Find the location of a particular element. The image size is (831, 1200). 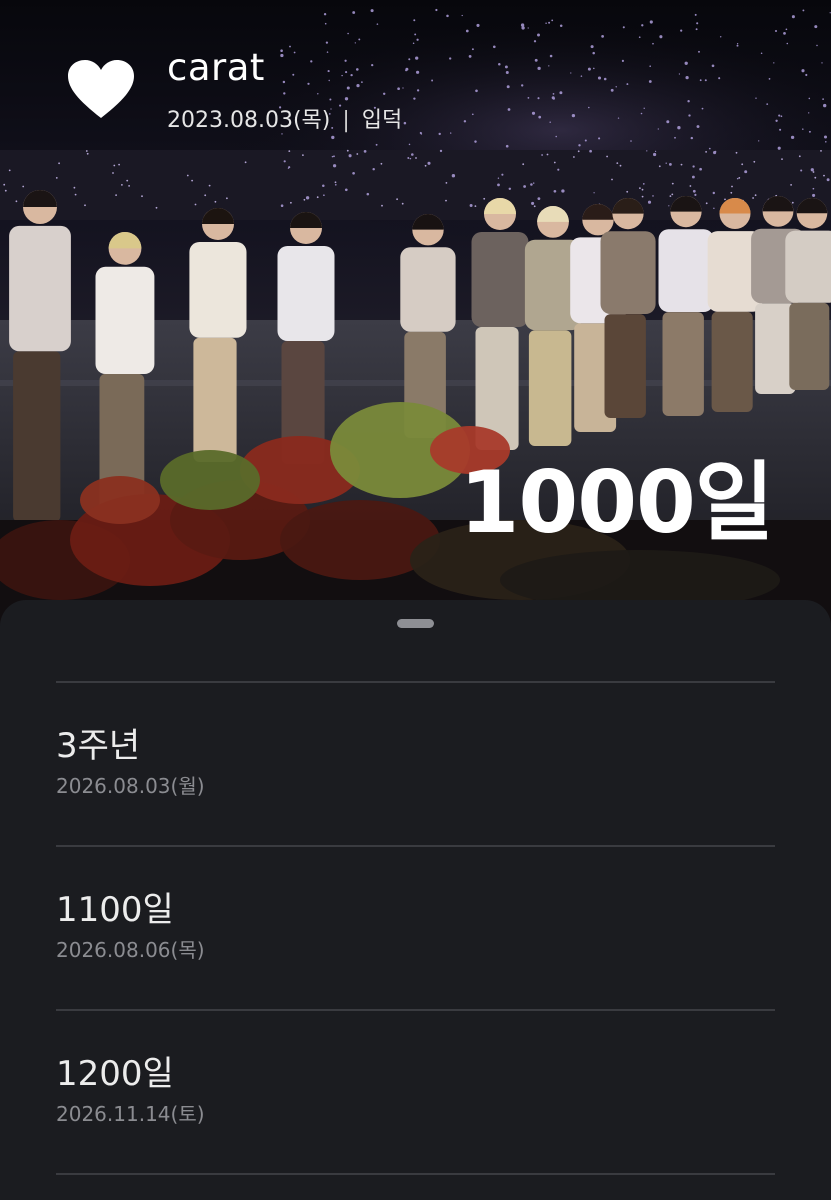

start-tag: 입덕 is located at coordinates (382, 120).